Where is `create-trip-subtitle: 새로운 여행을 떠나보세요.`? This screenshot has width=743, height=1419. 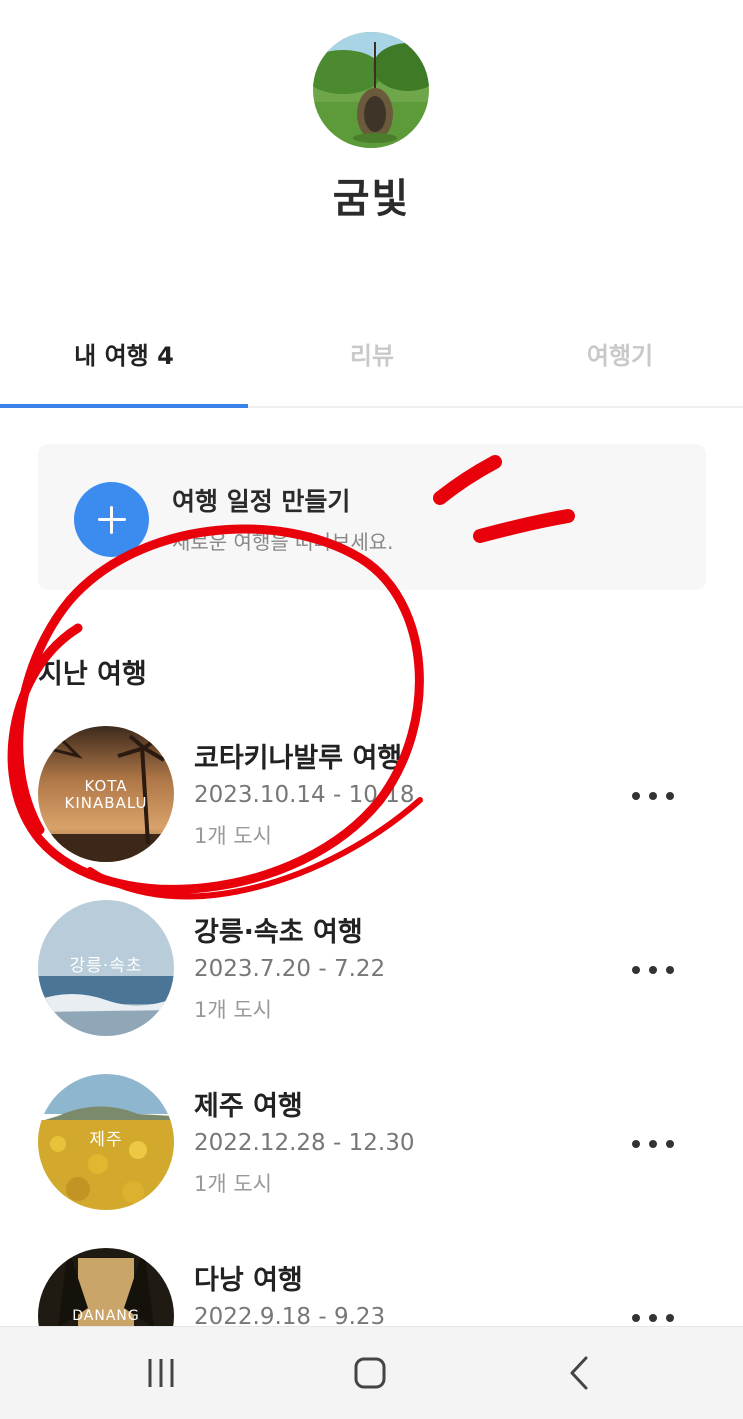
create-trip-subtitle: 새로운 여행을 떠나보세요. is located at coordinates (283, 542).